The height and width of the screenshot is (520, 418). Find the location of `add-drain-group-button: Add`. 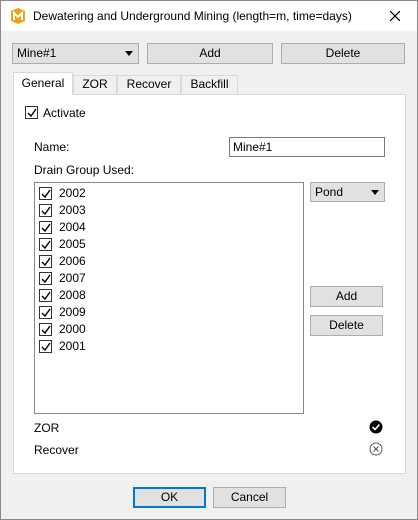

add-drain-group-button: Add is located at coordinates (346, 296).